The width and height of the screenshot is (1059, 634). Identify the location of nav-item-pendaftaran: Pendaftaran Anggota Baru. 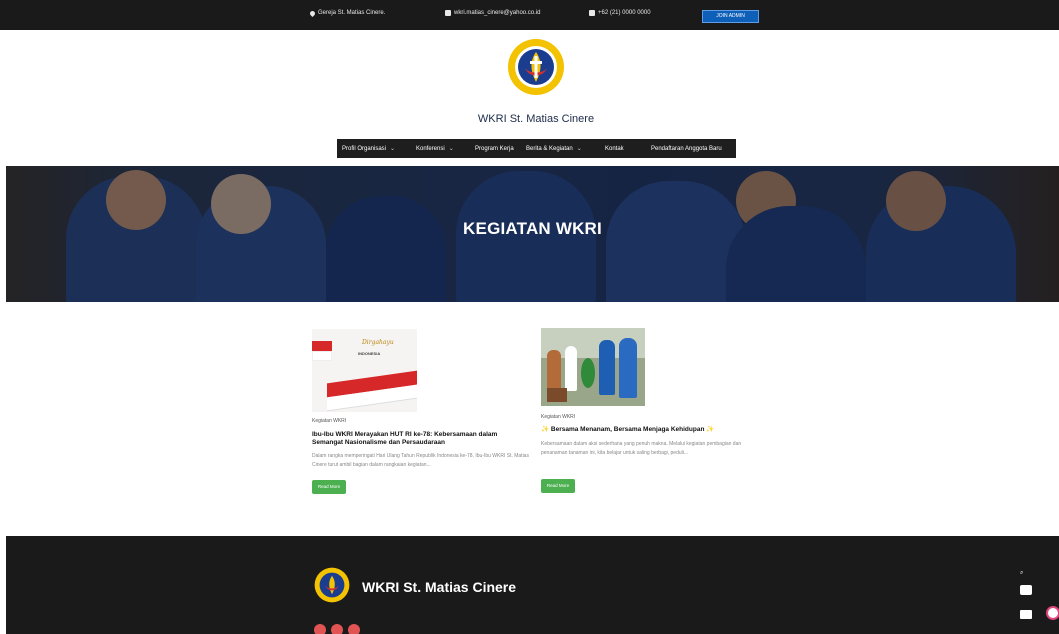
(686, 149).